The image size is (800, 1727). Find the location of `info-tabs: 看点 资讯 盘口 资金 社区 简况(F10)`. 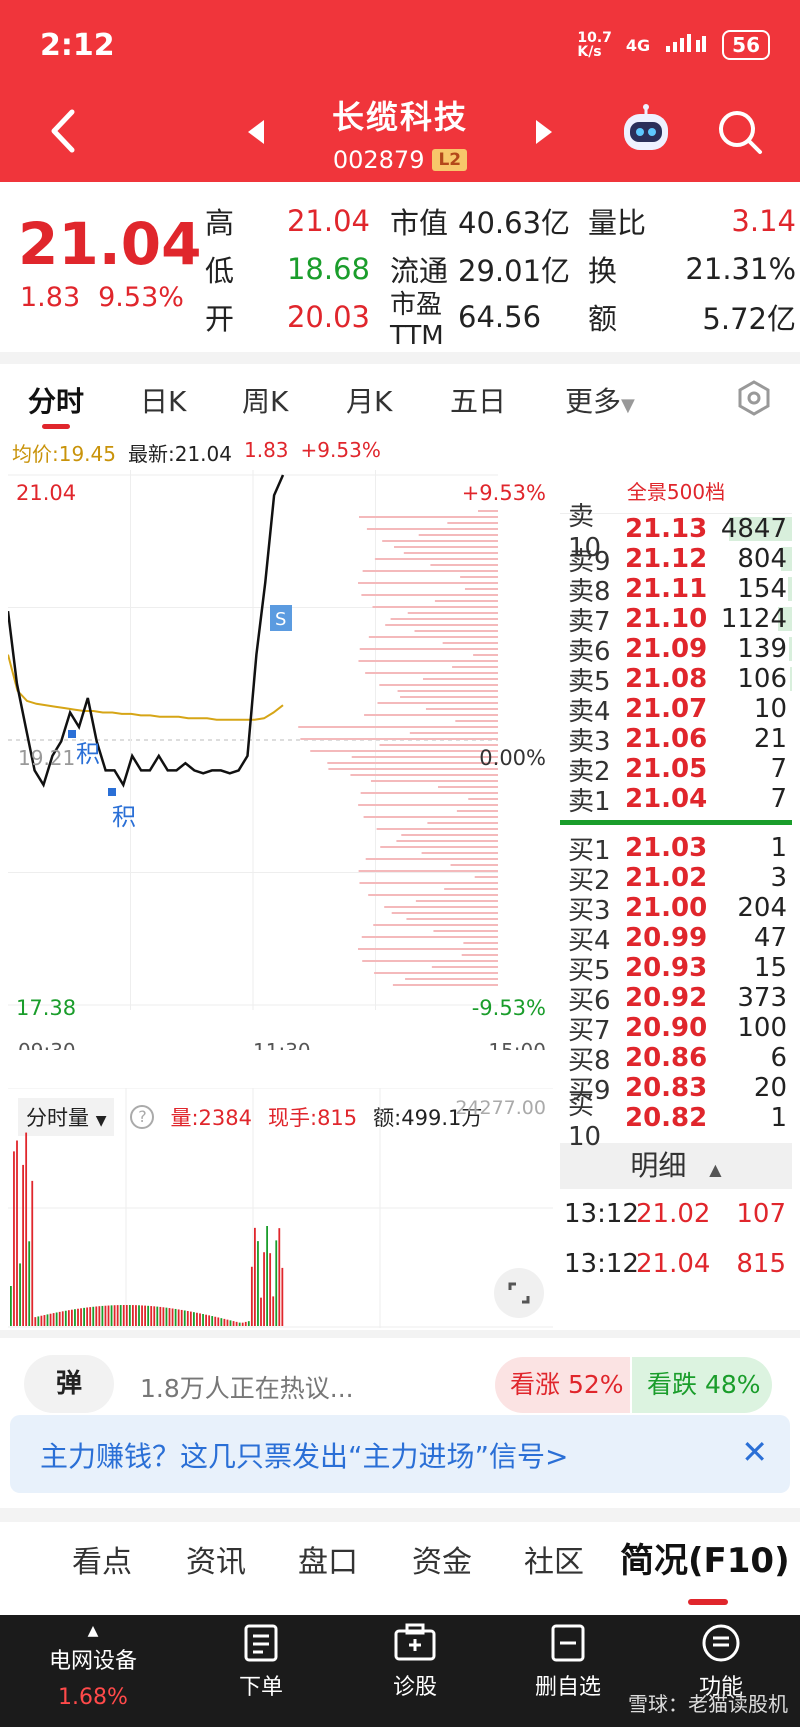

info-tabs: 看点 资讯 盘口 资金 社区 简况(F10) is located at coordinates (400, 1565).